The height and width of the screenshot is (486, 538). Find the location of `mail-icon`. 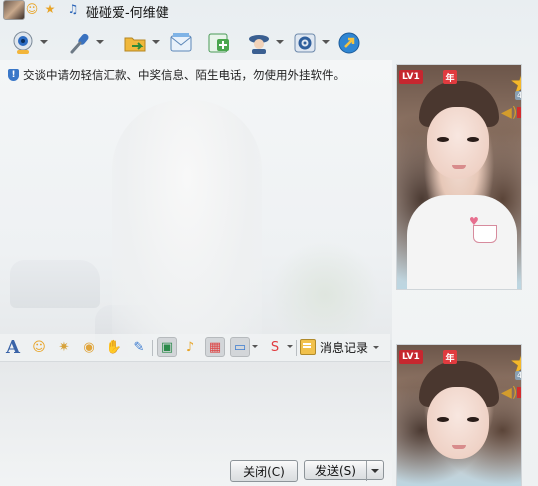

mail-icon is located at coordinates (181, 43).